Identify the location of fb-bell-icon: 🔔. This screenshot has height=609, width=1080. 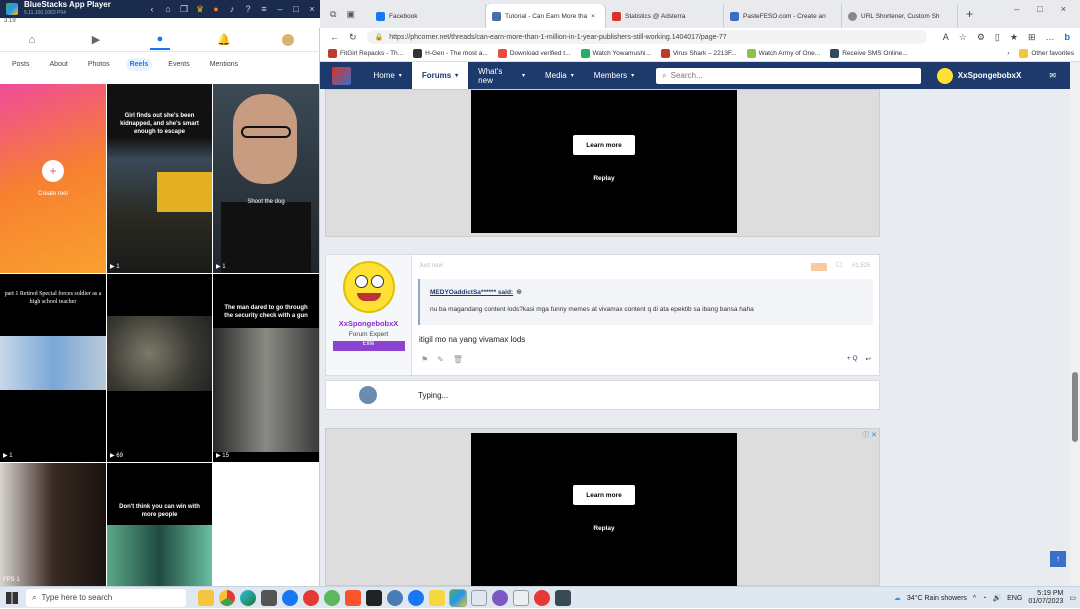
(224, 40).